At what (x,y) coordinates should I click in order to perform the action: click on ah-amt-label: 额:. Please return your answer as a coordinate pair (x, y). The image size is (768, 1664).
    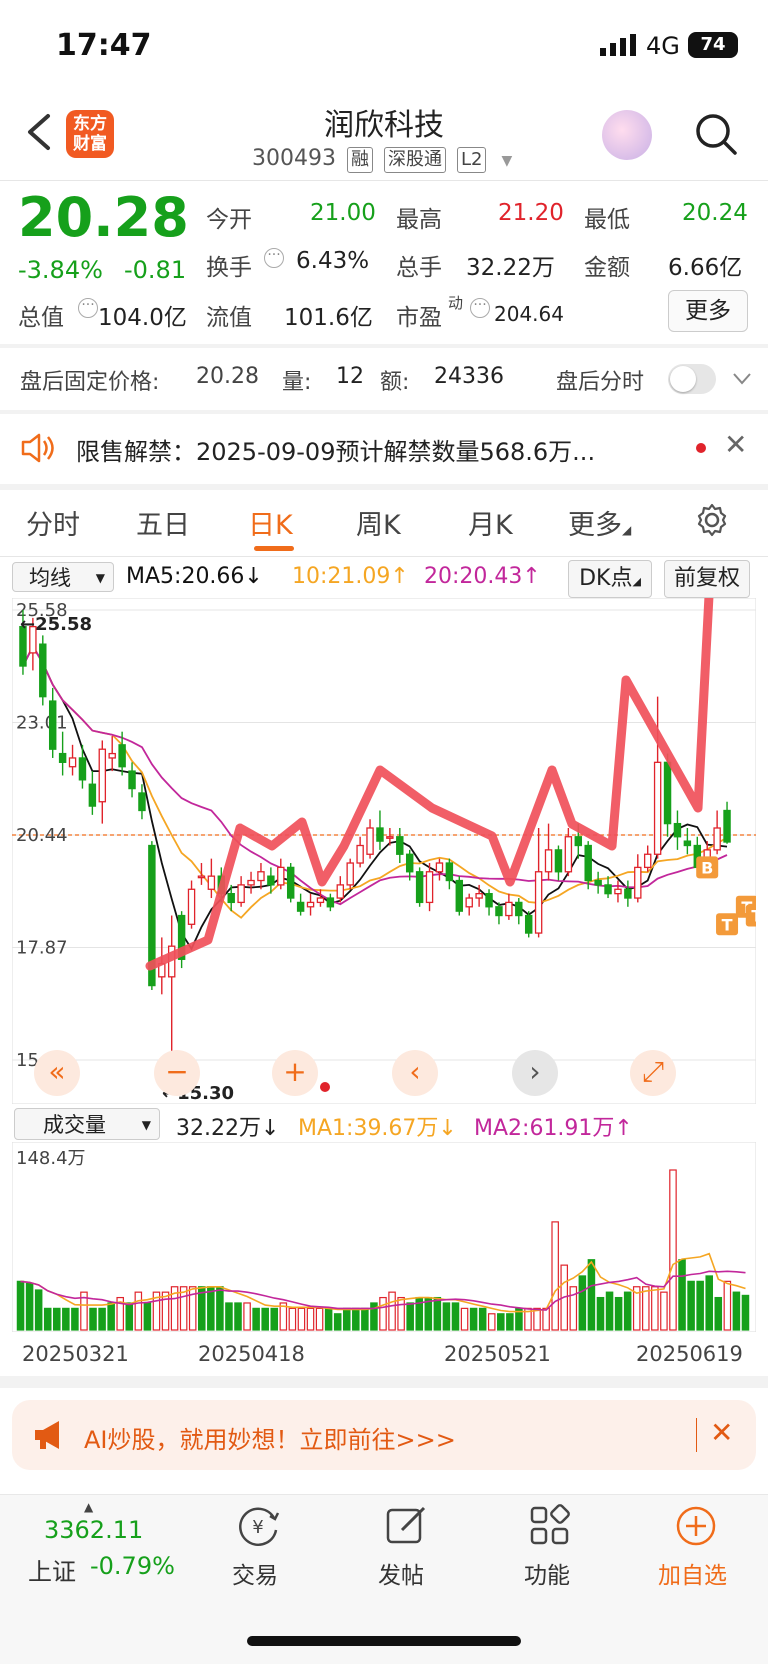
    Looking at the image, I should click on (395, 382).